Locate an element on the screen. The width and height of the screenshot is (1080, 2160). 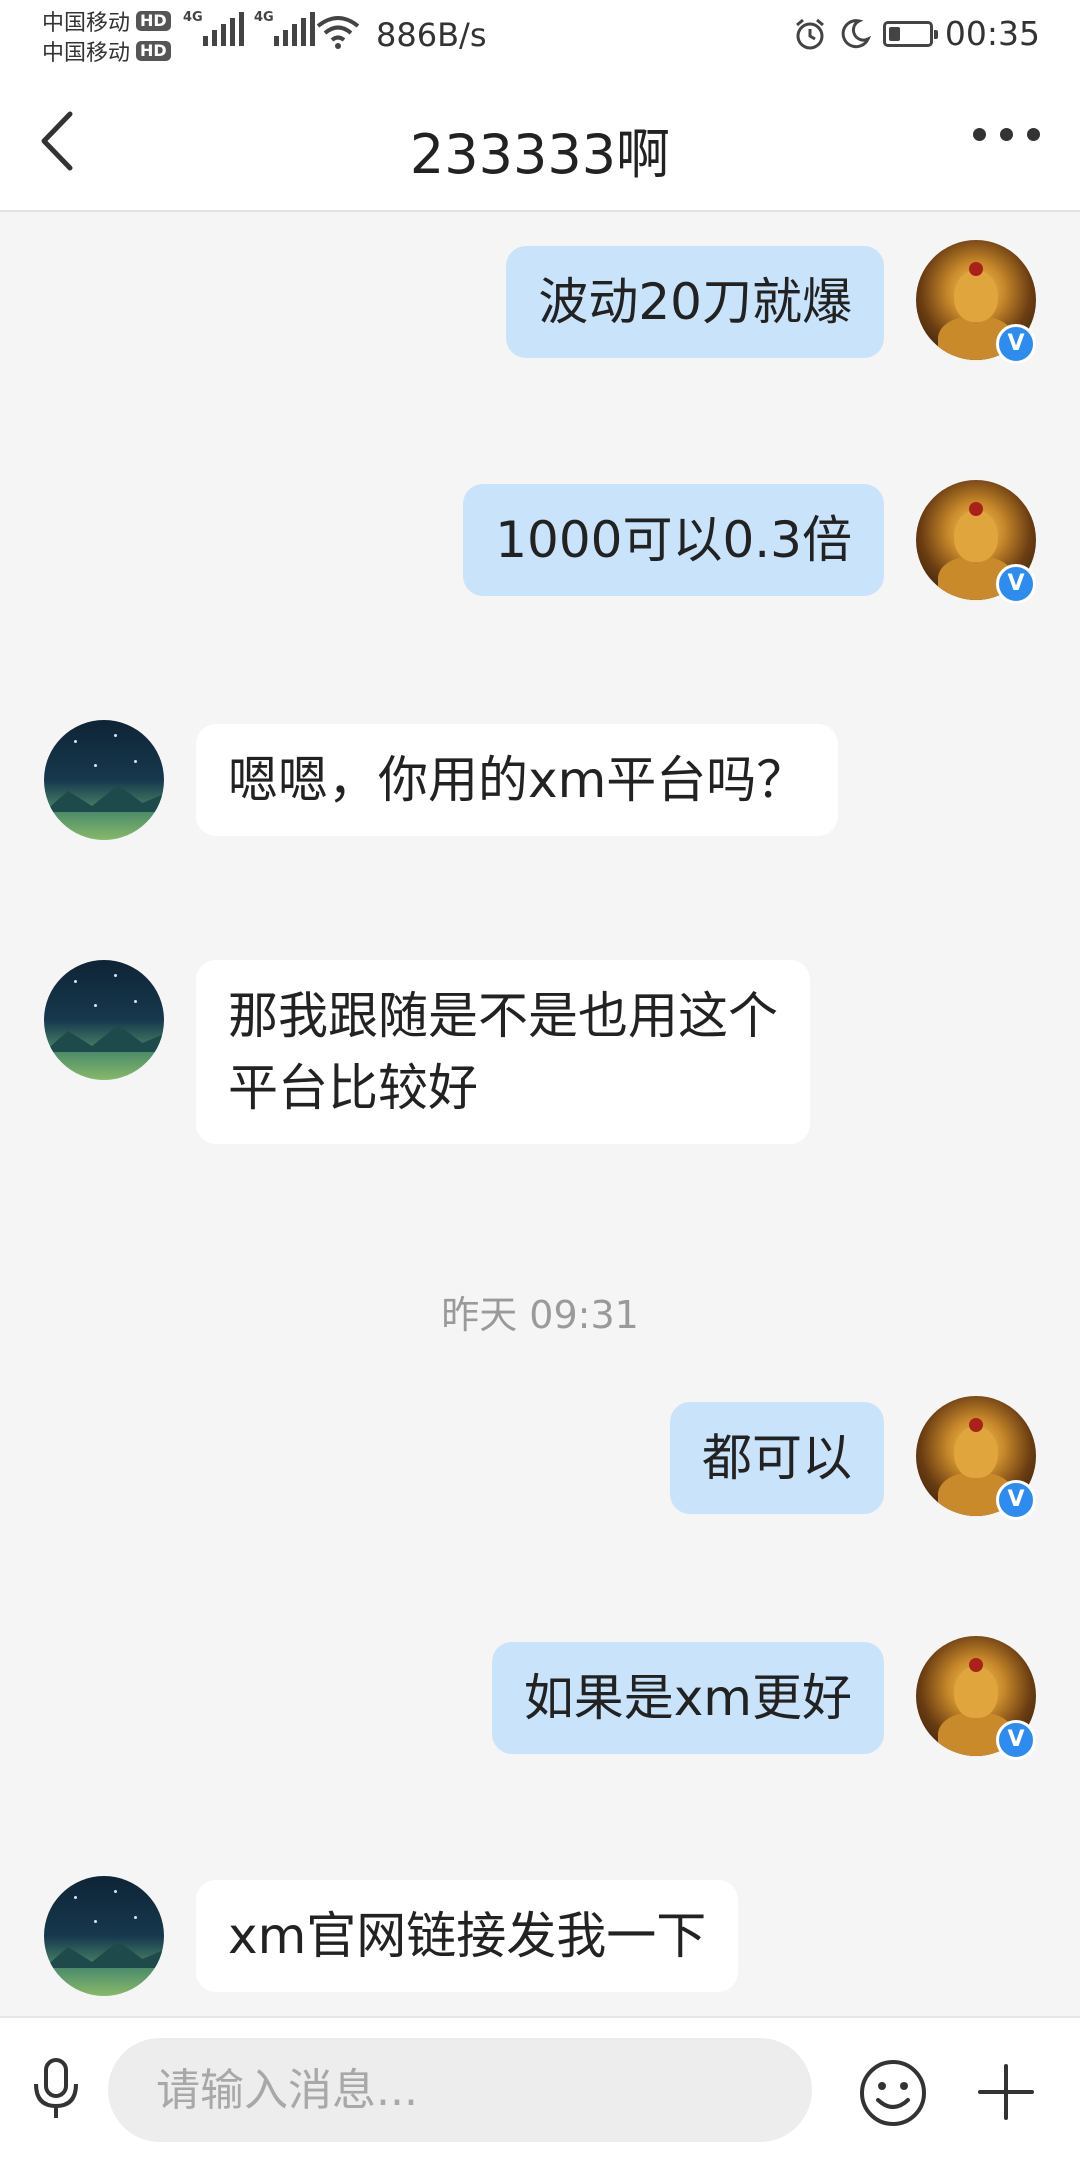
message-bubble: 如果是xm更好 is located at coordinates (687, 1698).